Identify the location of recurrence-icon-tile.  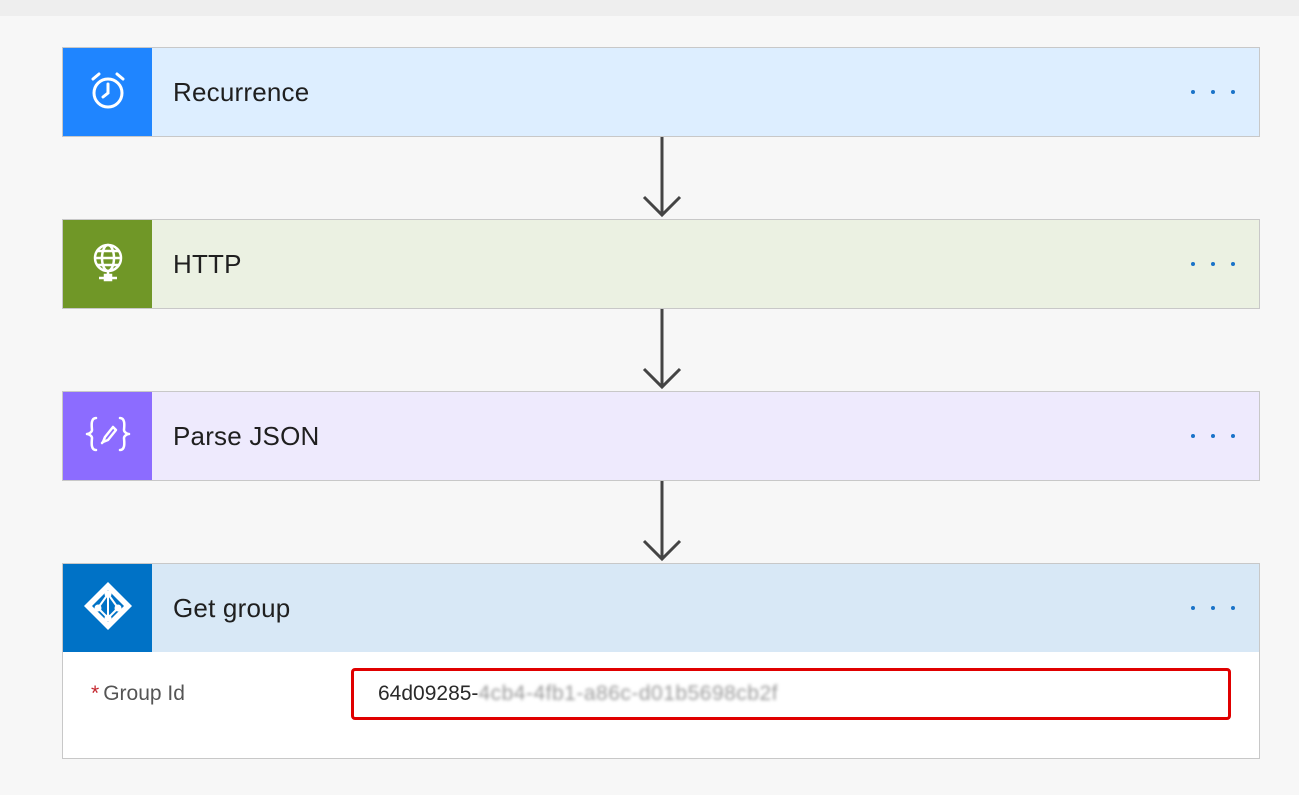
(107, 92).